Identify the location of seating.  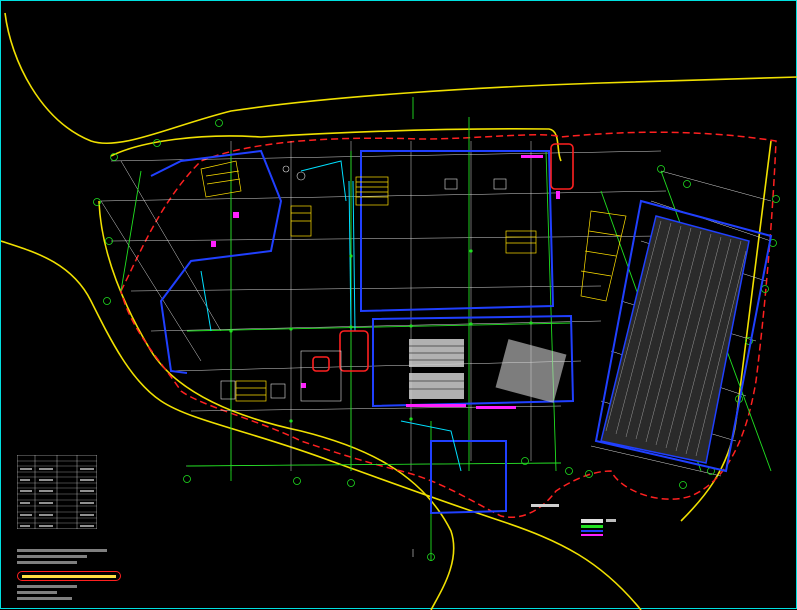
(488, 371).